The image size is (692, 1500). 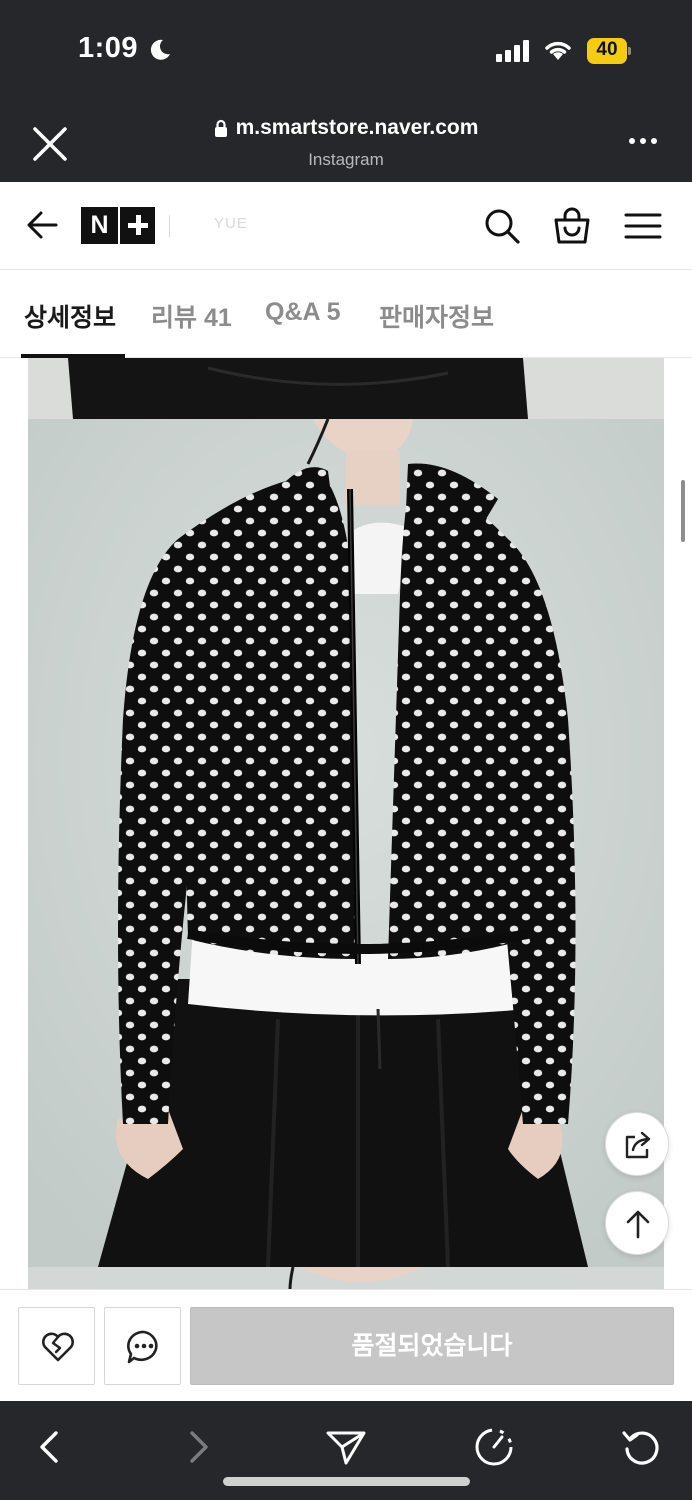 I want to click on arrow-up-icon, so click(x=638, y=1224).